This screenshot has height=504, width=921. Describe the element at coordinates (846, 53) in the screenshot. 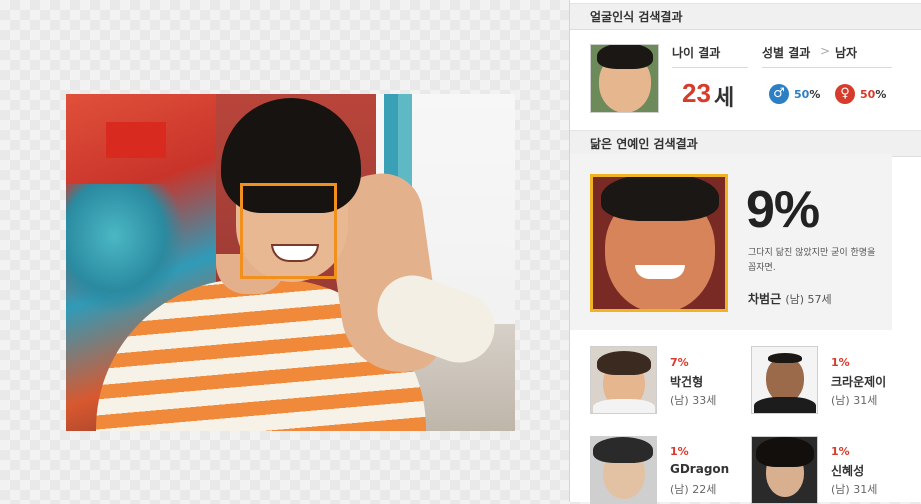

I see `gender-value: 남자` at that location.